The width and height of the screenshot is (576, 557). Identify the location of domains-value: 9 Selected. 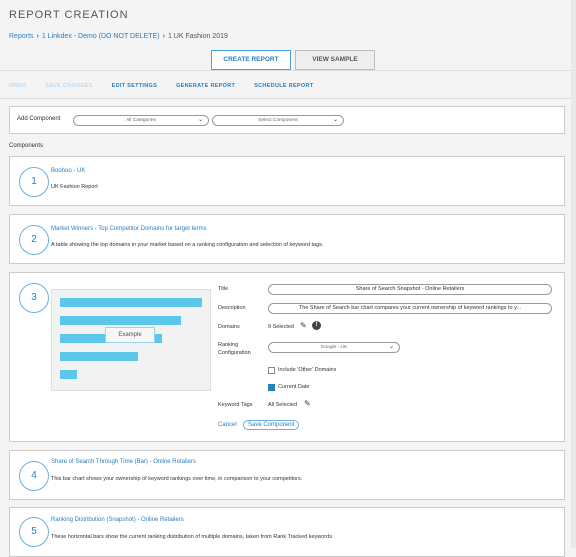
(281, 327).